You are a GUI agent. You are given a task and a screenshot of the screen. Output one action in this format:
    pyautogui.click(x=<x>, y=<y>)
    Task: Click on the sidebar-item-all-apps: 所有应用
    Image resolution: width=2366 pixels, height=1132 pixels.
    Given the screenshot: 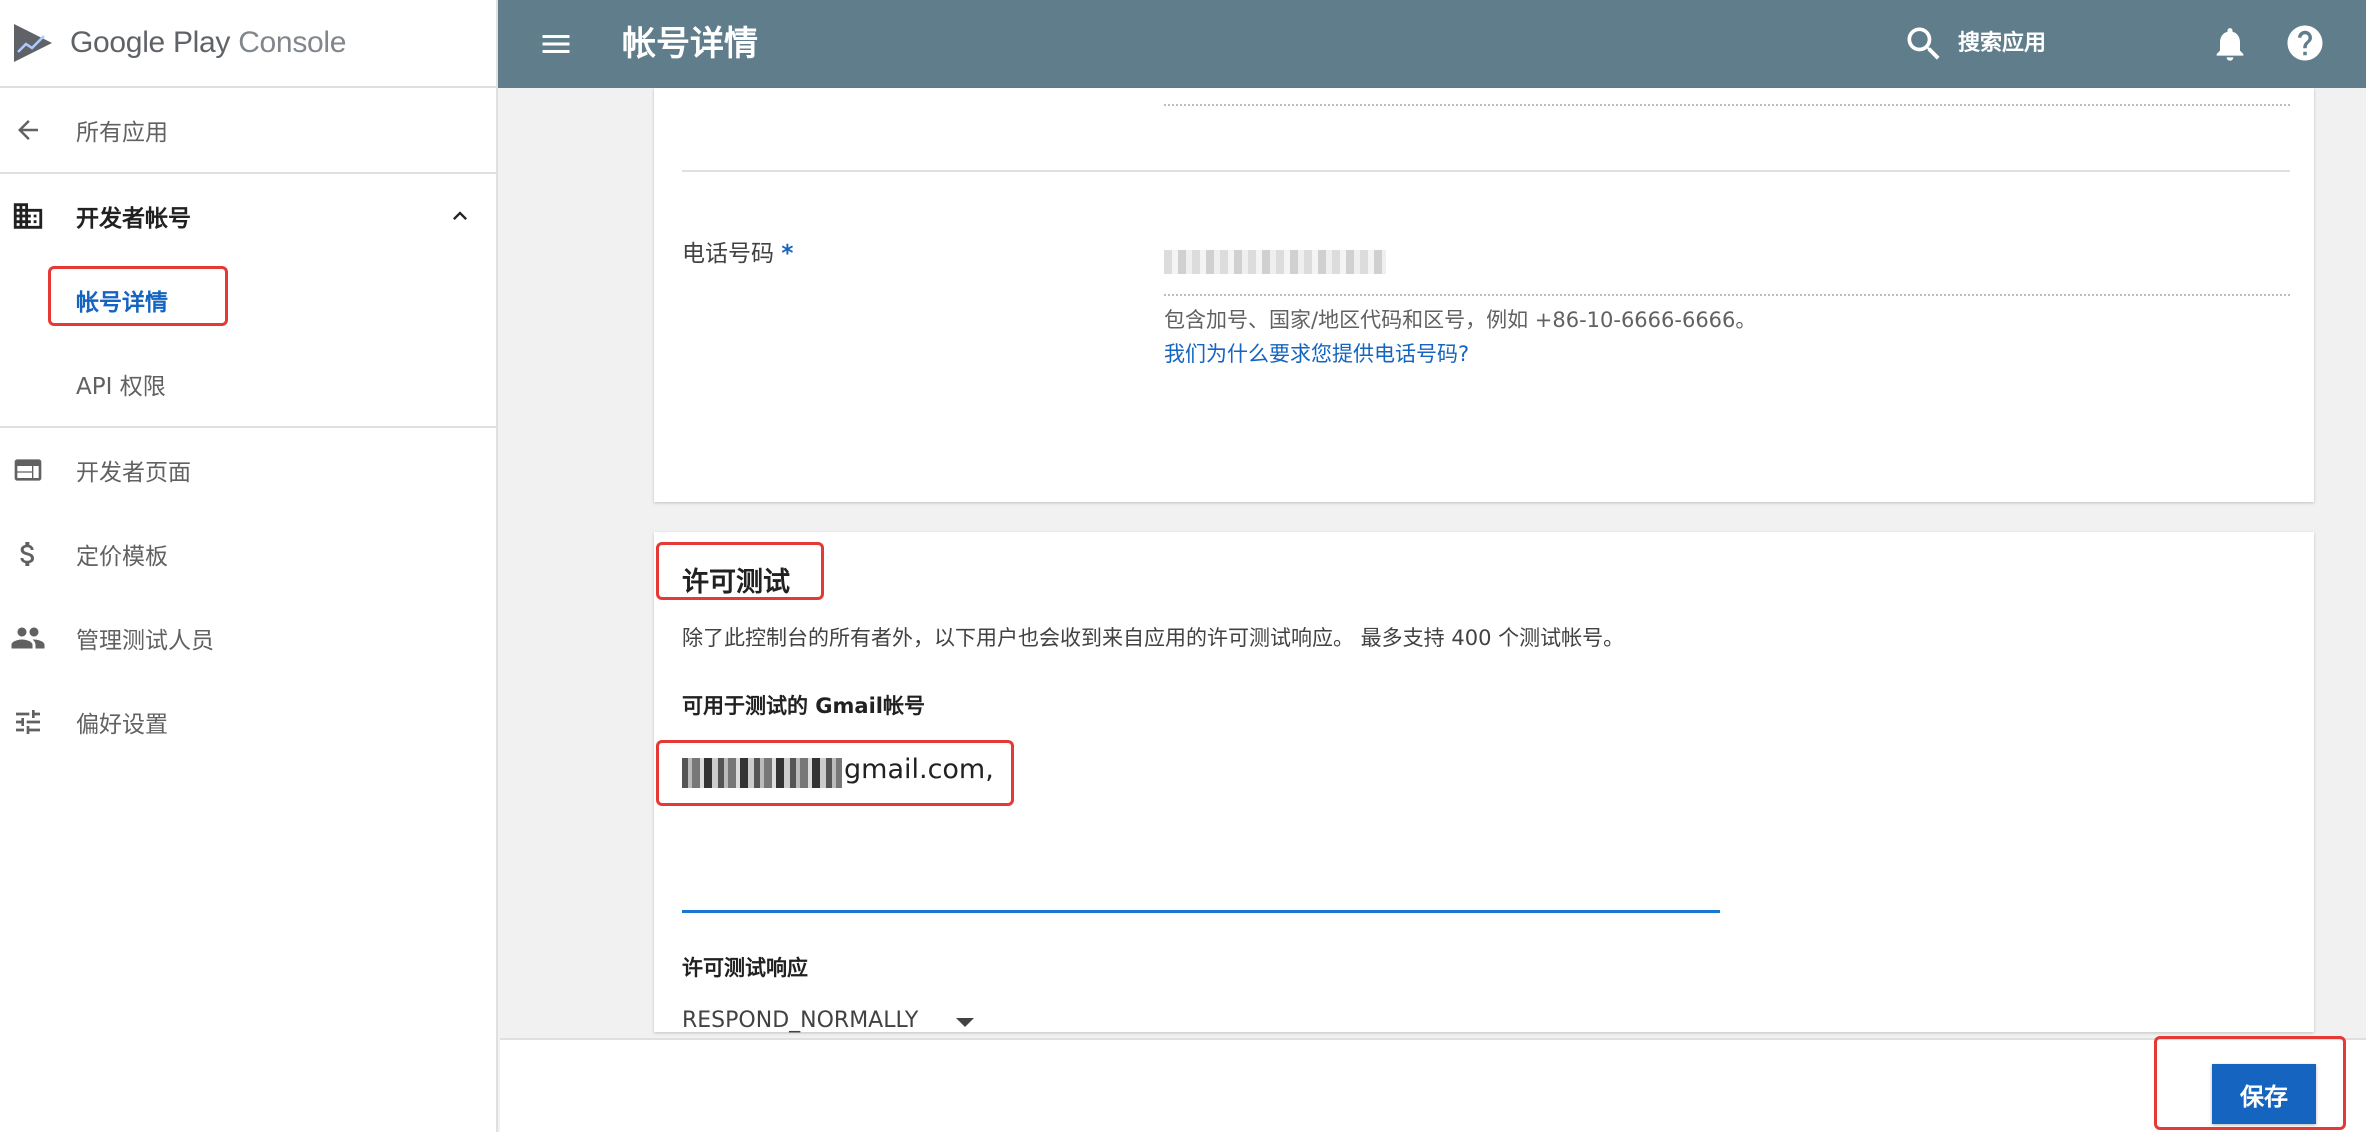 What is the action you would take?
    pyautogui.click(x=248, y=130)
    